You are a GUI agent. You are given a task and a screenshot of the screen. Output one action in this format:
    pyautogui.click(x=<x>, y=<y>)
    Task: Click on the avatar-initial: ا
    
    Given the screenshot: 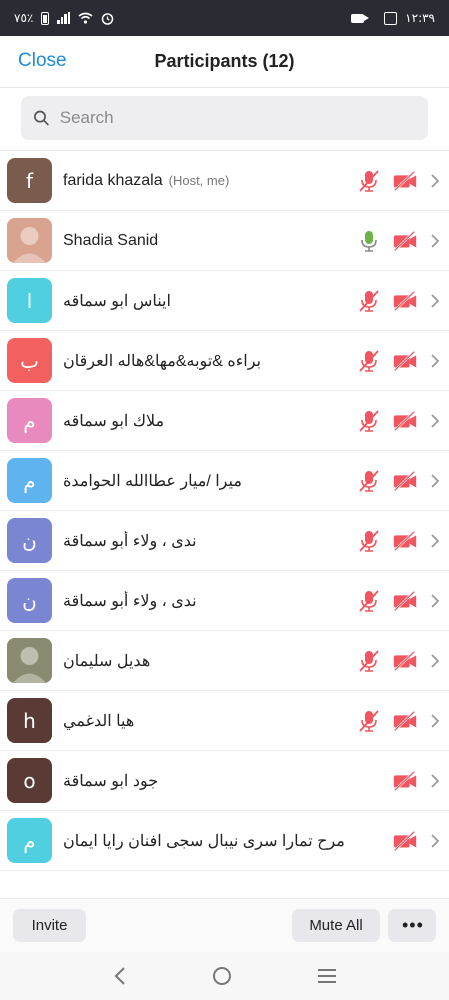 What is the action you would take?
    pyautogui.click(x=29, y=300)
    